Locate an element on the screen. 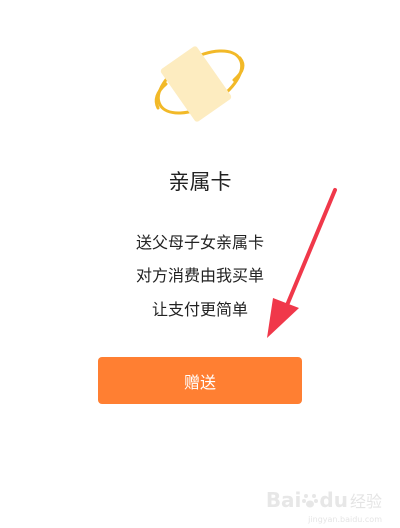  family-card-icon is located at coordinates (199, 84).